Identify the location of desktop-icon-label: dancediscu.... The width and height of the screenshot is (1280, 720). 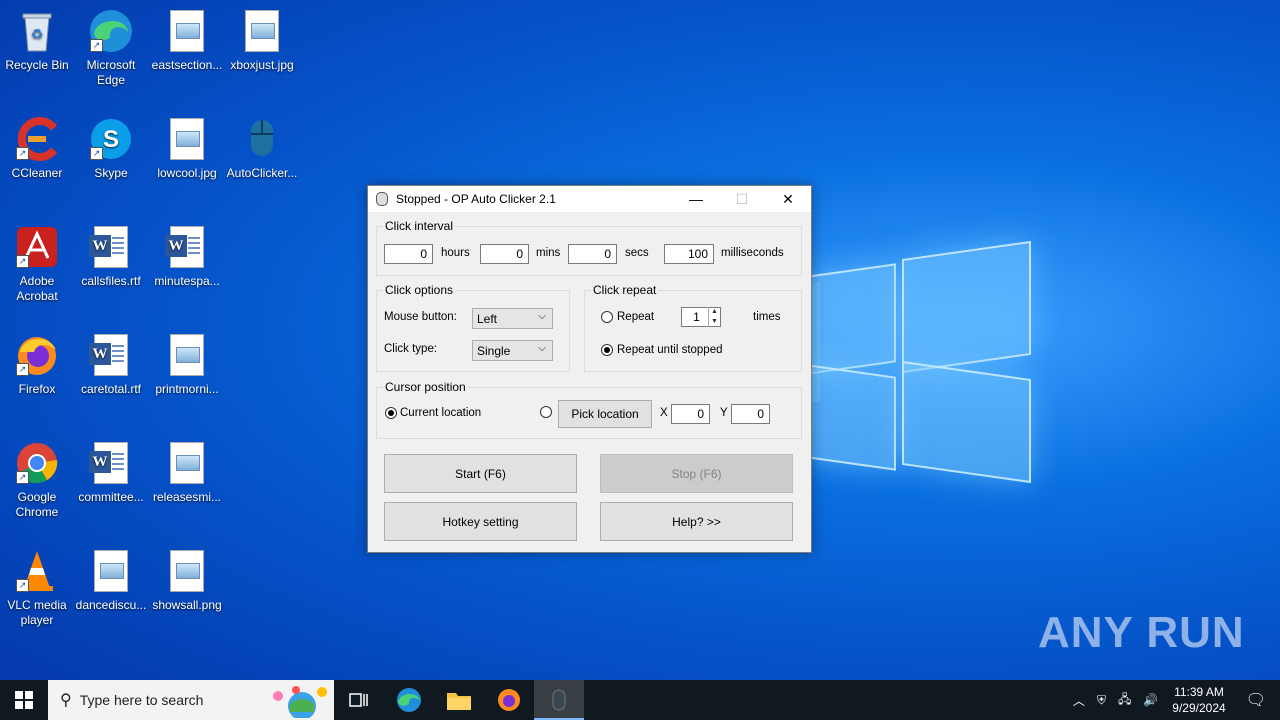
(111, 605).